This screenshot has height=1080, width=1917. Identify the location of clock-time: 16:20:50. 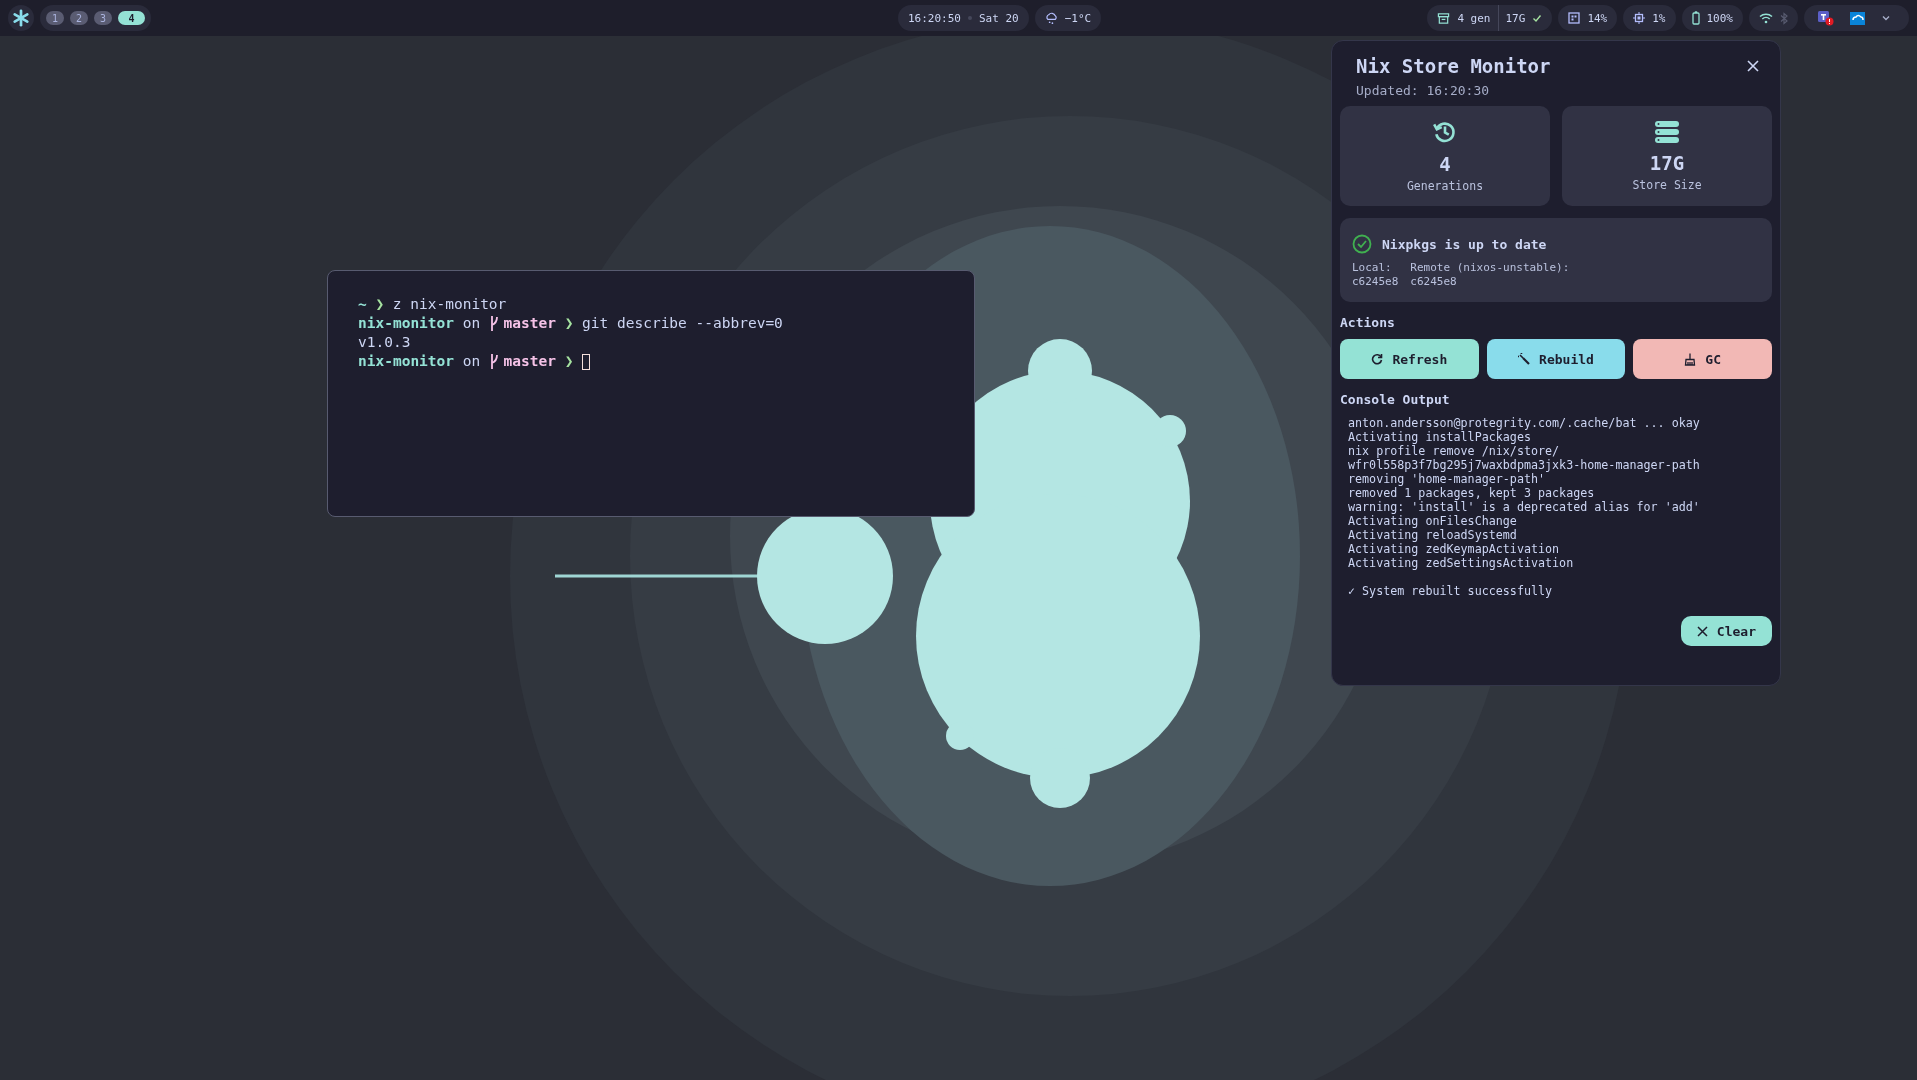
(934, 18).